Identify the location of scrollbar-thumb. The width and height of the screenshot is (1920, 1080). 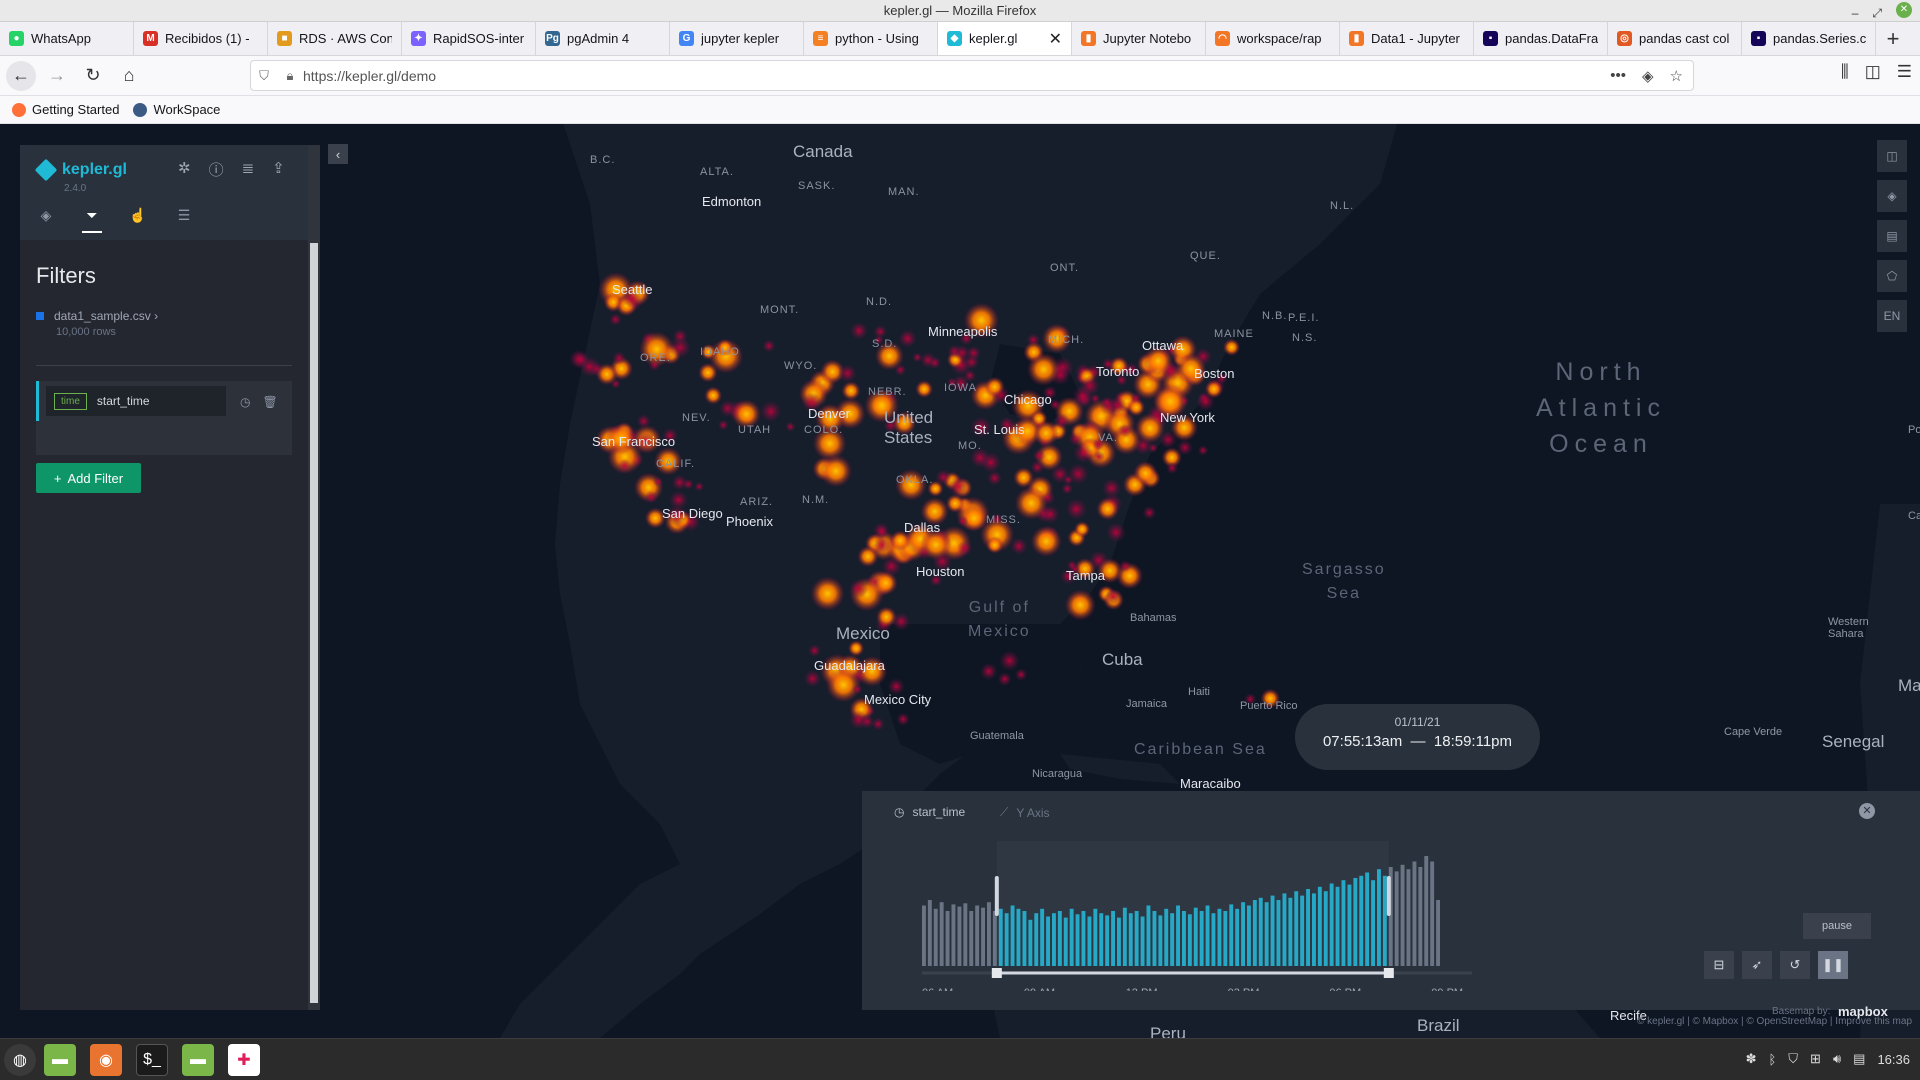
(314, 623).